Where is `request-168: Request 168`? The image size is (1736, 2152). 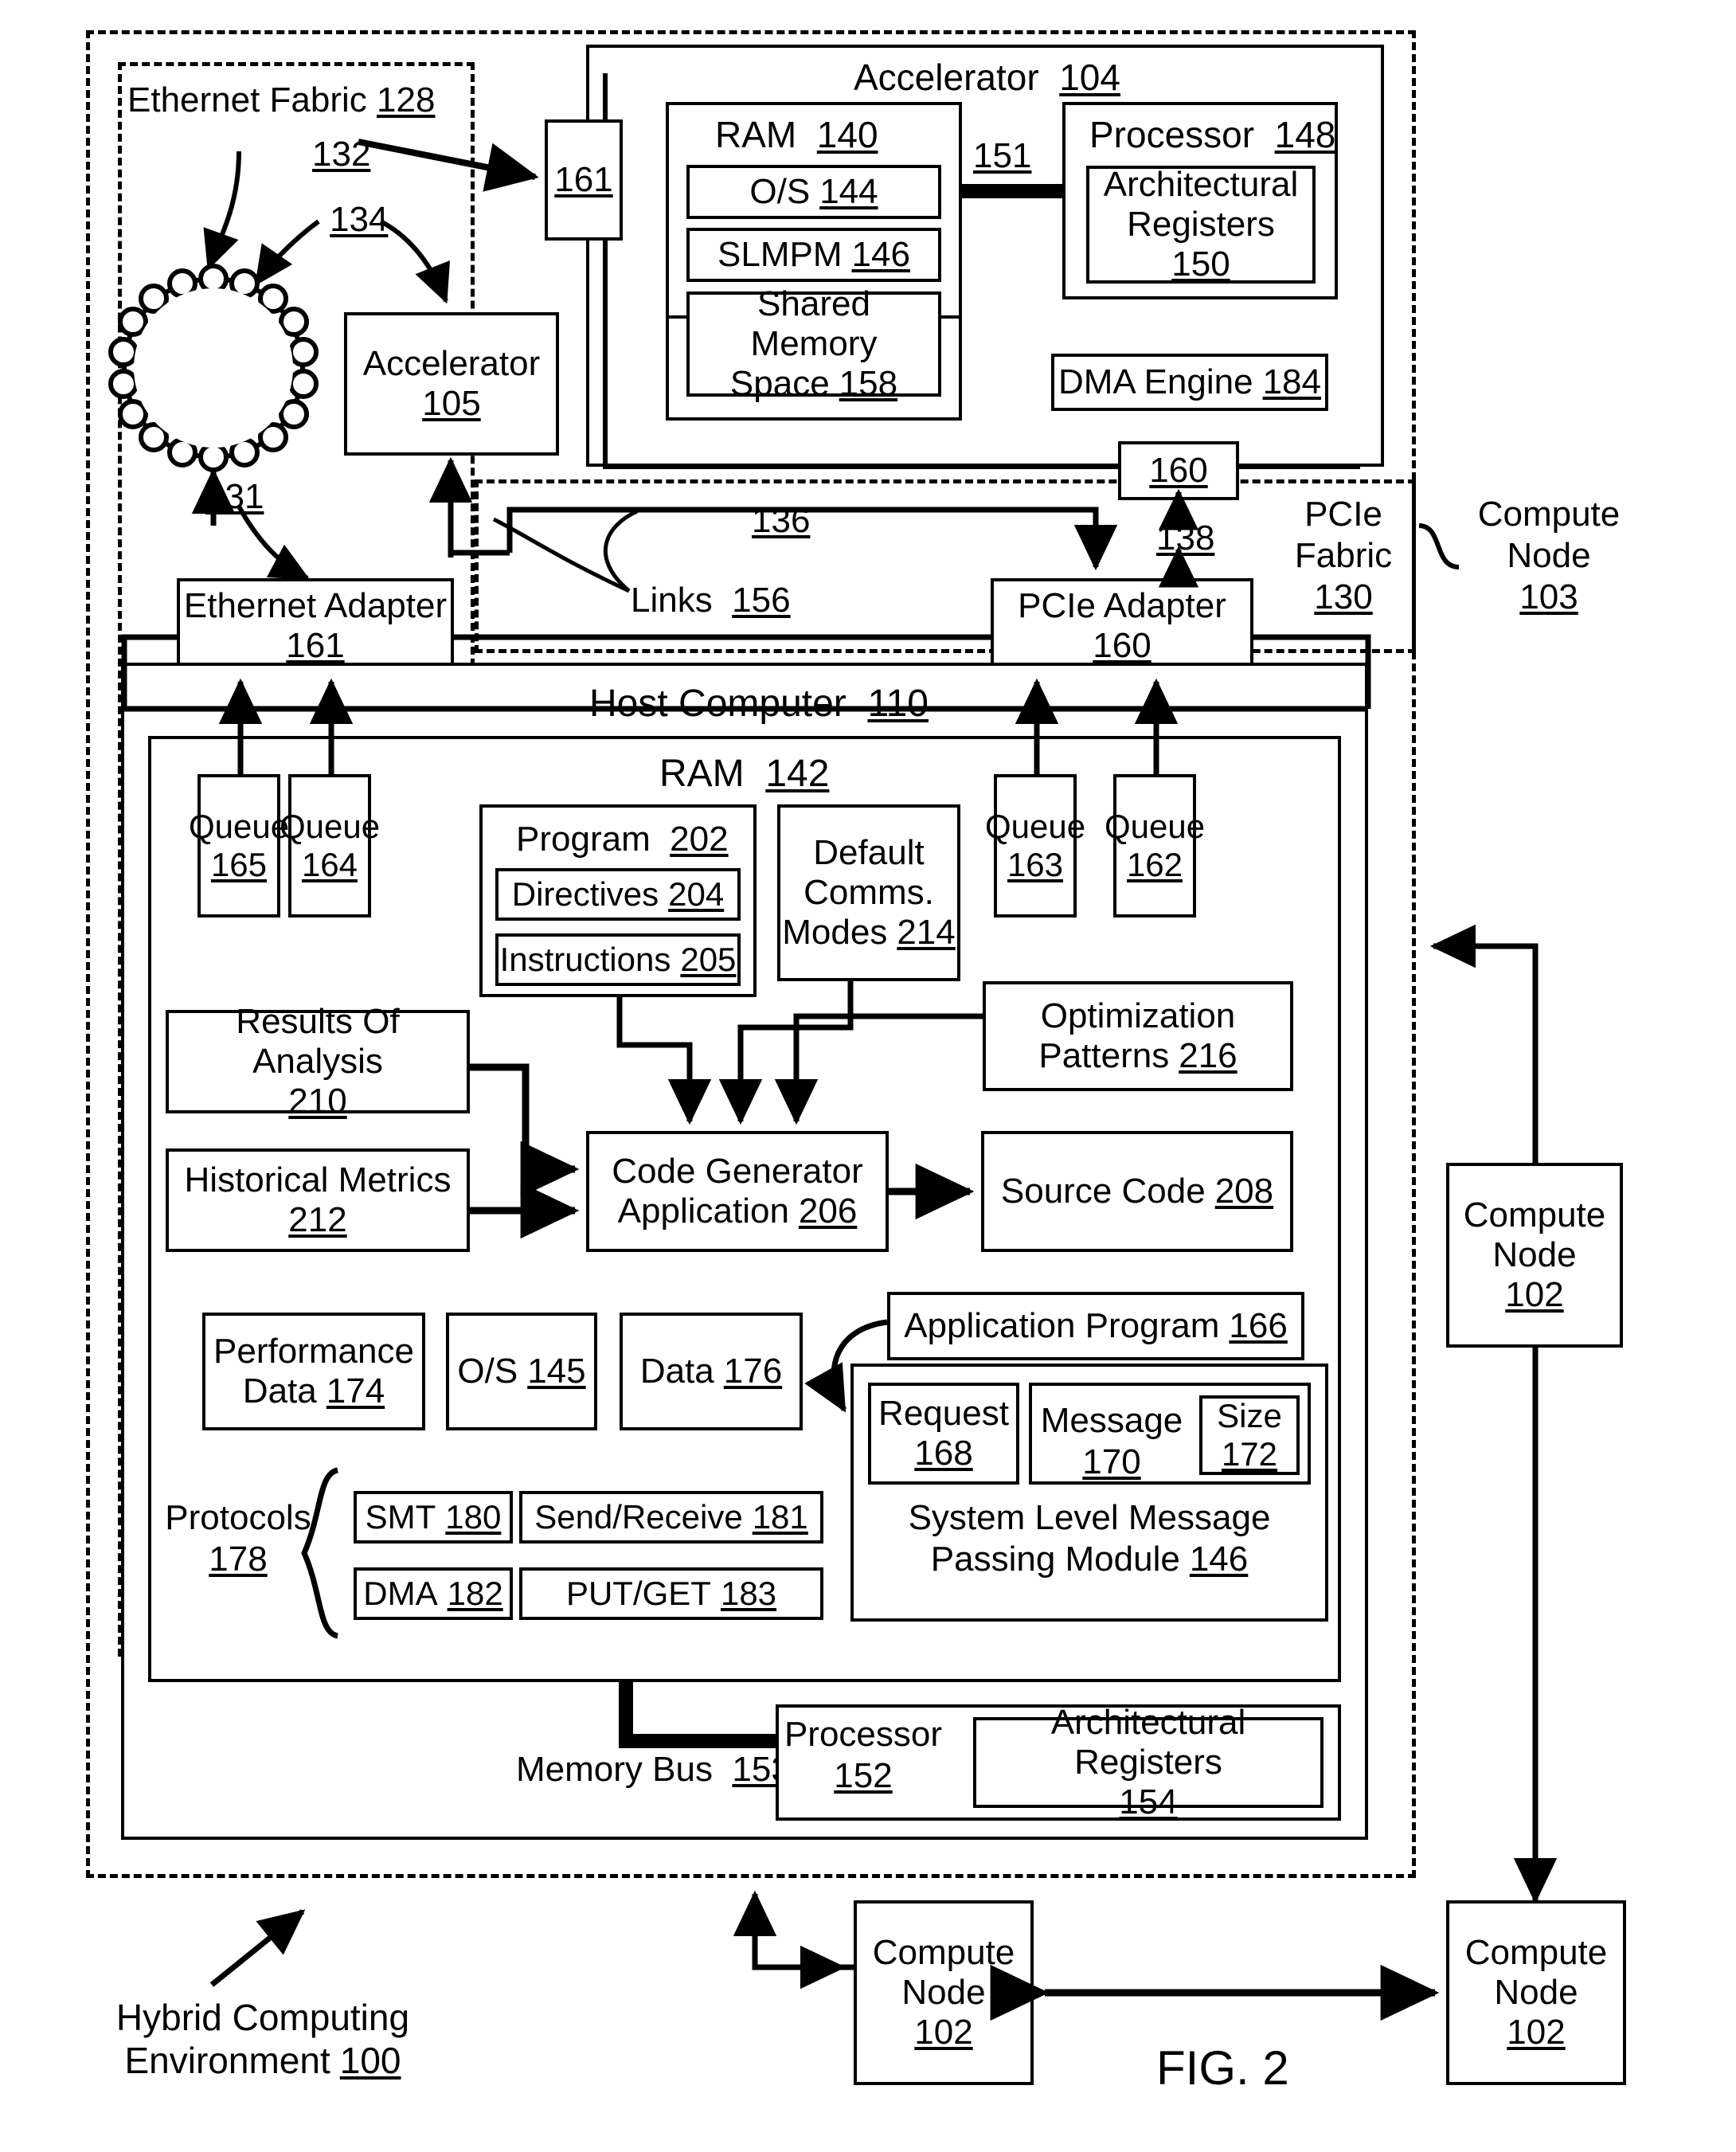 request-168: Request 168 is located at coordinates (944, 1434).